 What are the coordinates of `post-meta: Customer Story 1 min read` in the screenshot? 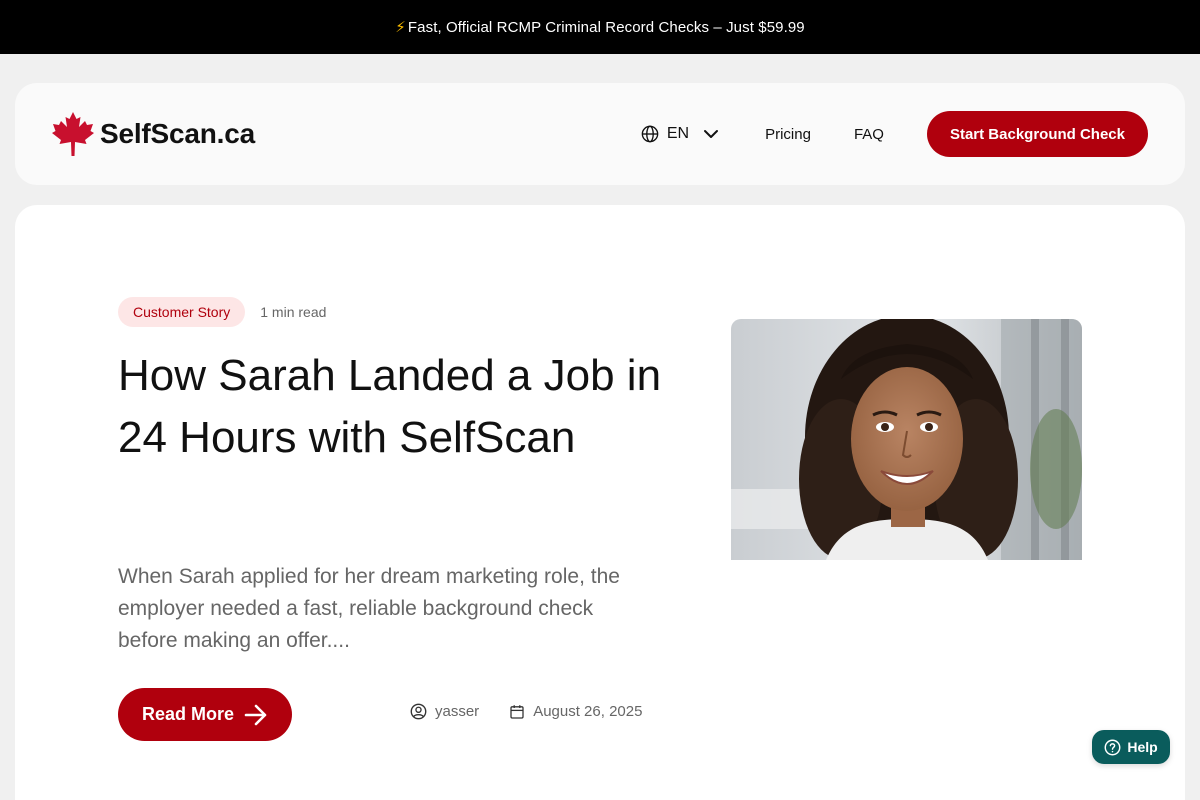 It's located at (222, 312).